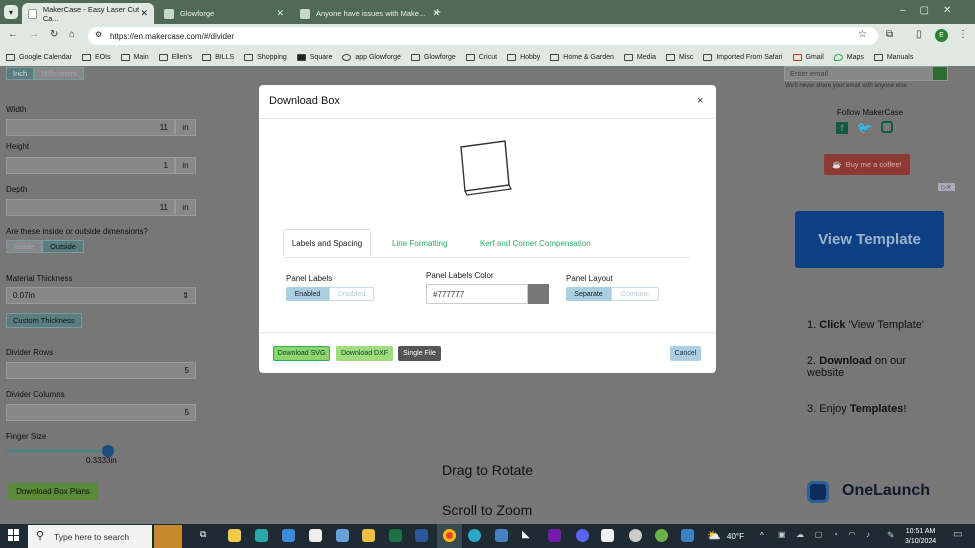 Image resolution: width=975 pixels, height=548 pixels. I want to click on skype-icon, so click(474, 535).